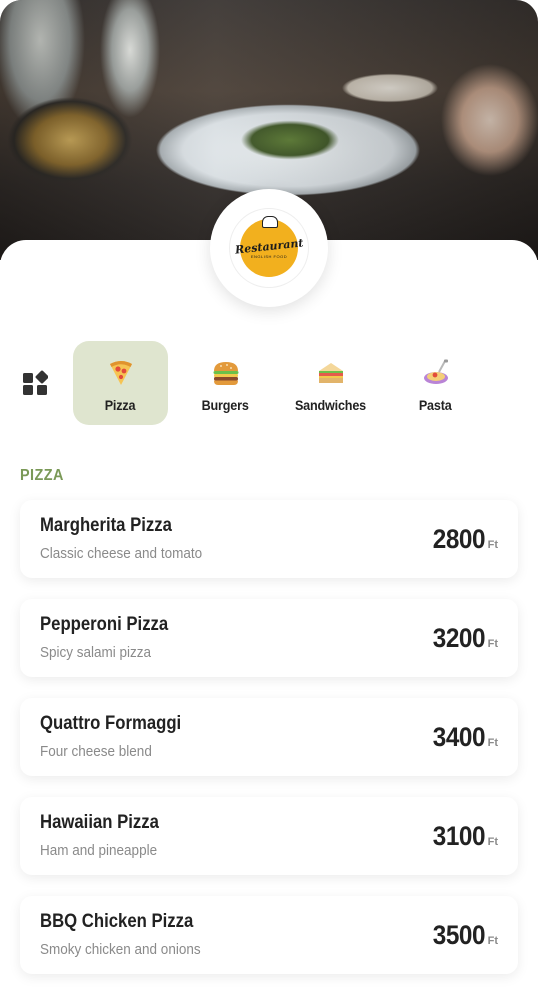 The width and height of the screenshot is (538, 994). I want to click on tab-label: Pasta, so click(435, 405).